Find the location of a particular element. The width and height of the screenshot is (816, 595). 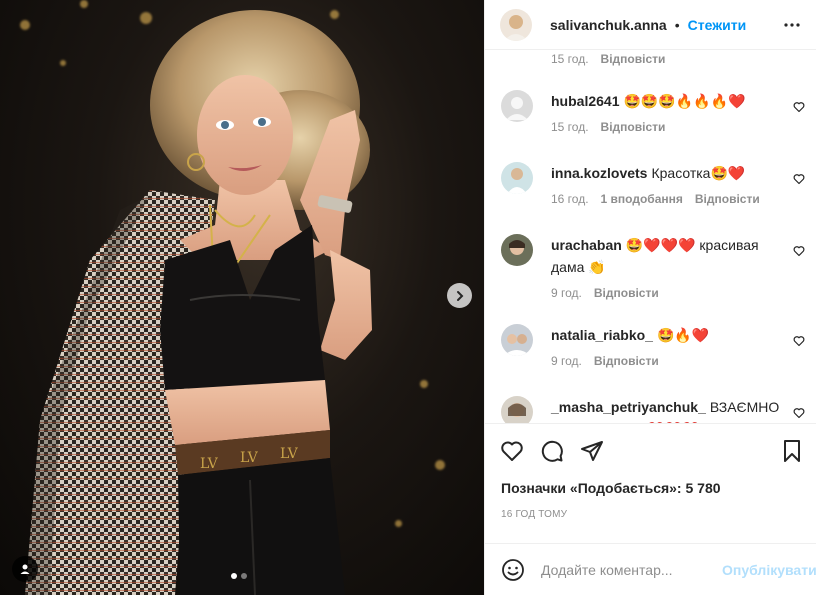

post-header: salivanchuk.anna • Стежити is located at coordinates (650, 25).